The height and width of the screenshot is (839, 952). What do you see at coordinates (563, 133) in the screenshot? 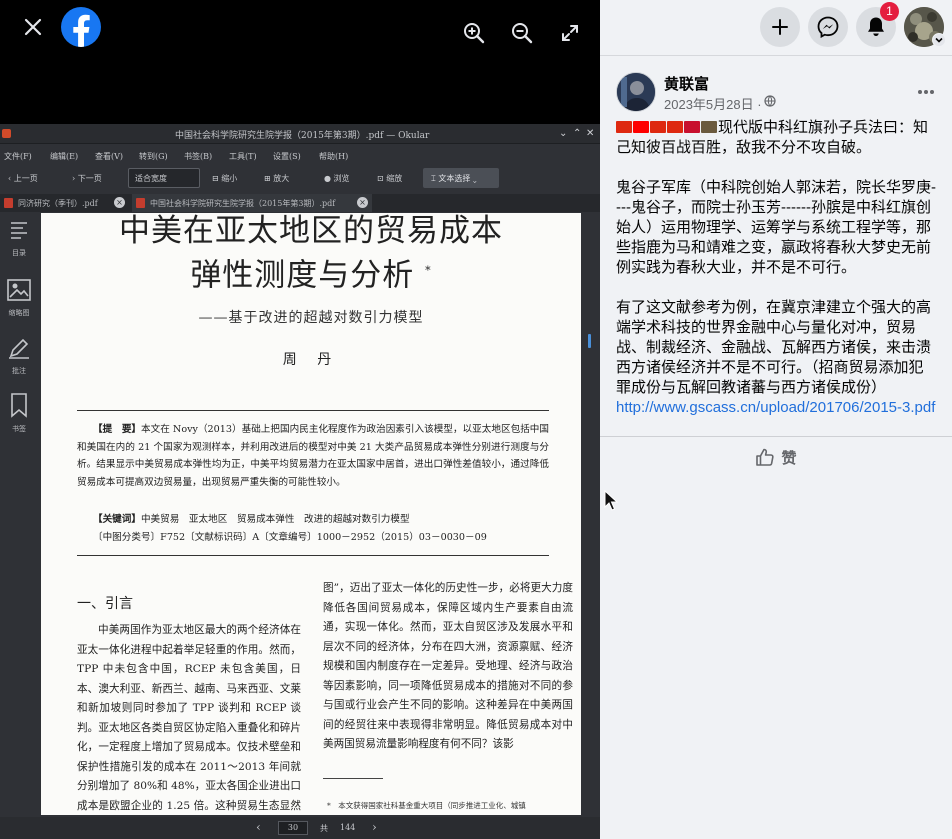
I see `window-minimize-icon: ⌄` at bounding box center [563, 133].